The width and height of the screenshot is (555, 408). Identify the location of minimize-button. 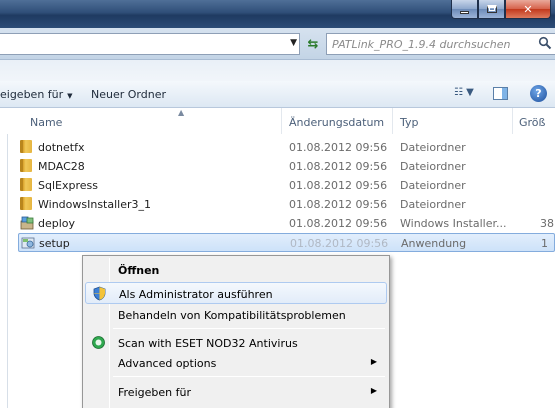
(464, 9).